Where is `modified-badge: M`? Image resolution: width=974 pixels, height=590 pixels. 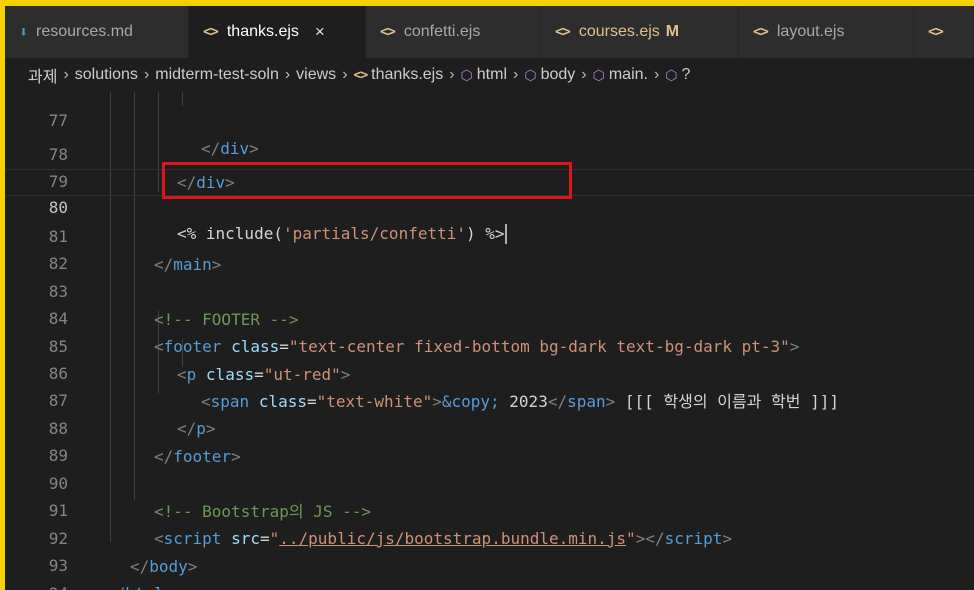
modified-badge: M is located at coordinates (672, 31).